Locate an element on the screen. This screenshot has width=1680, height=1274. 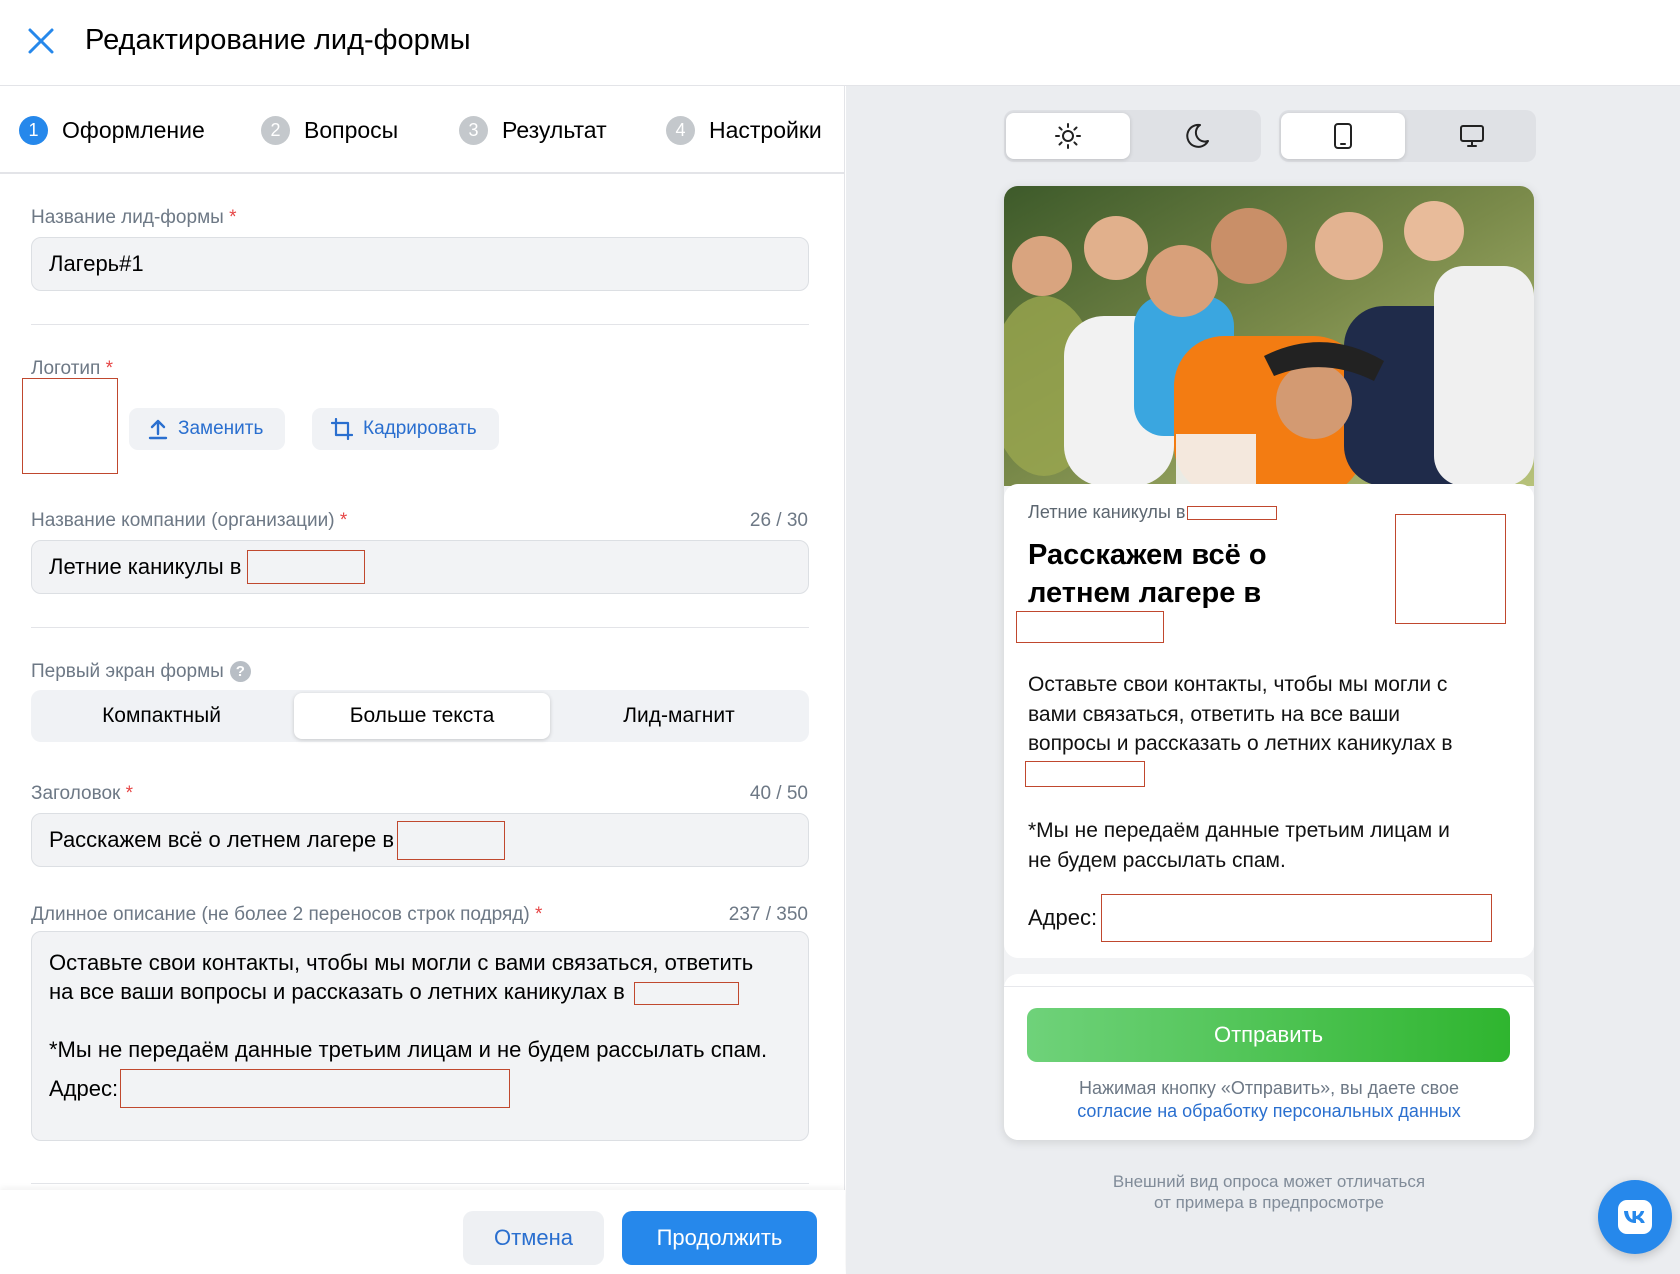
step-number: 2 is located at coordinates (275, 130).